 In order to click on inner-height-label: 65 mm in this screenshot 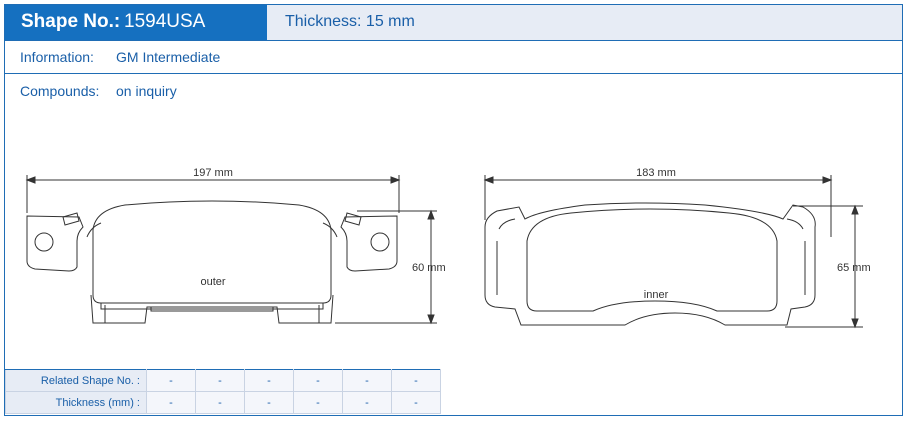, I will do `click(854, 268)`.